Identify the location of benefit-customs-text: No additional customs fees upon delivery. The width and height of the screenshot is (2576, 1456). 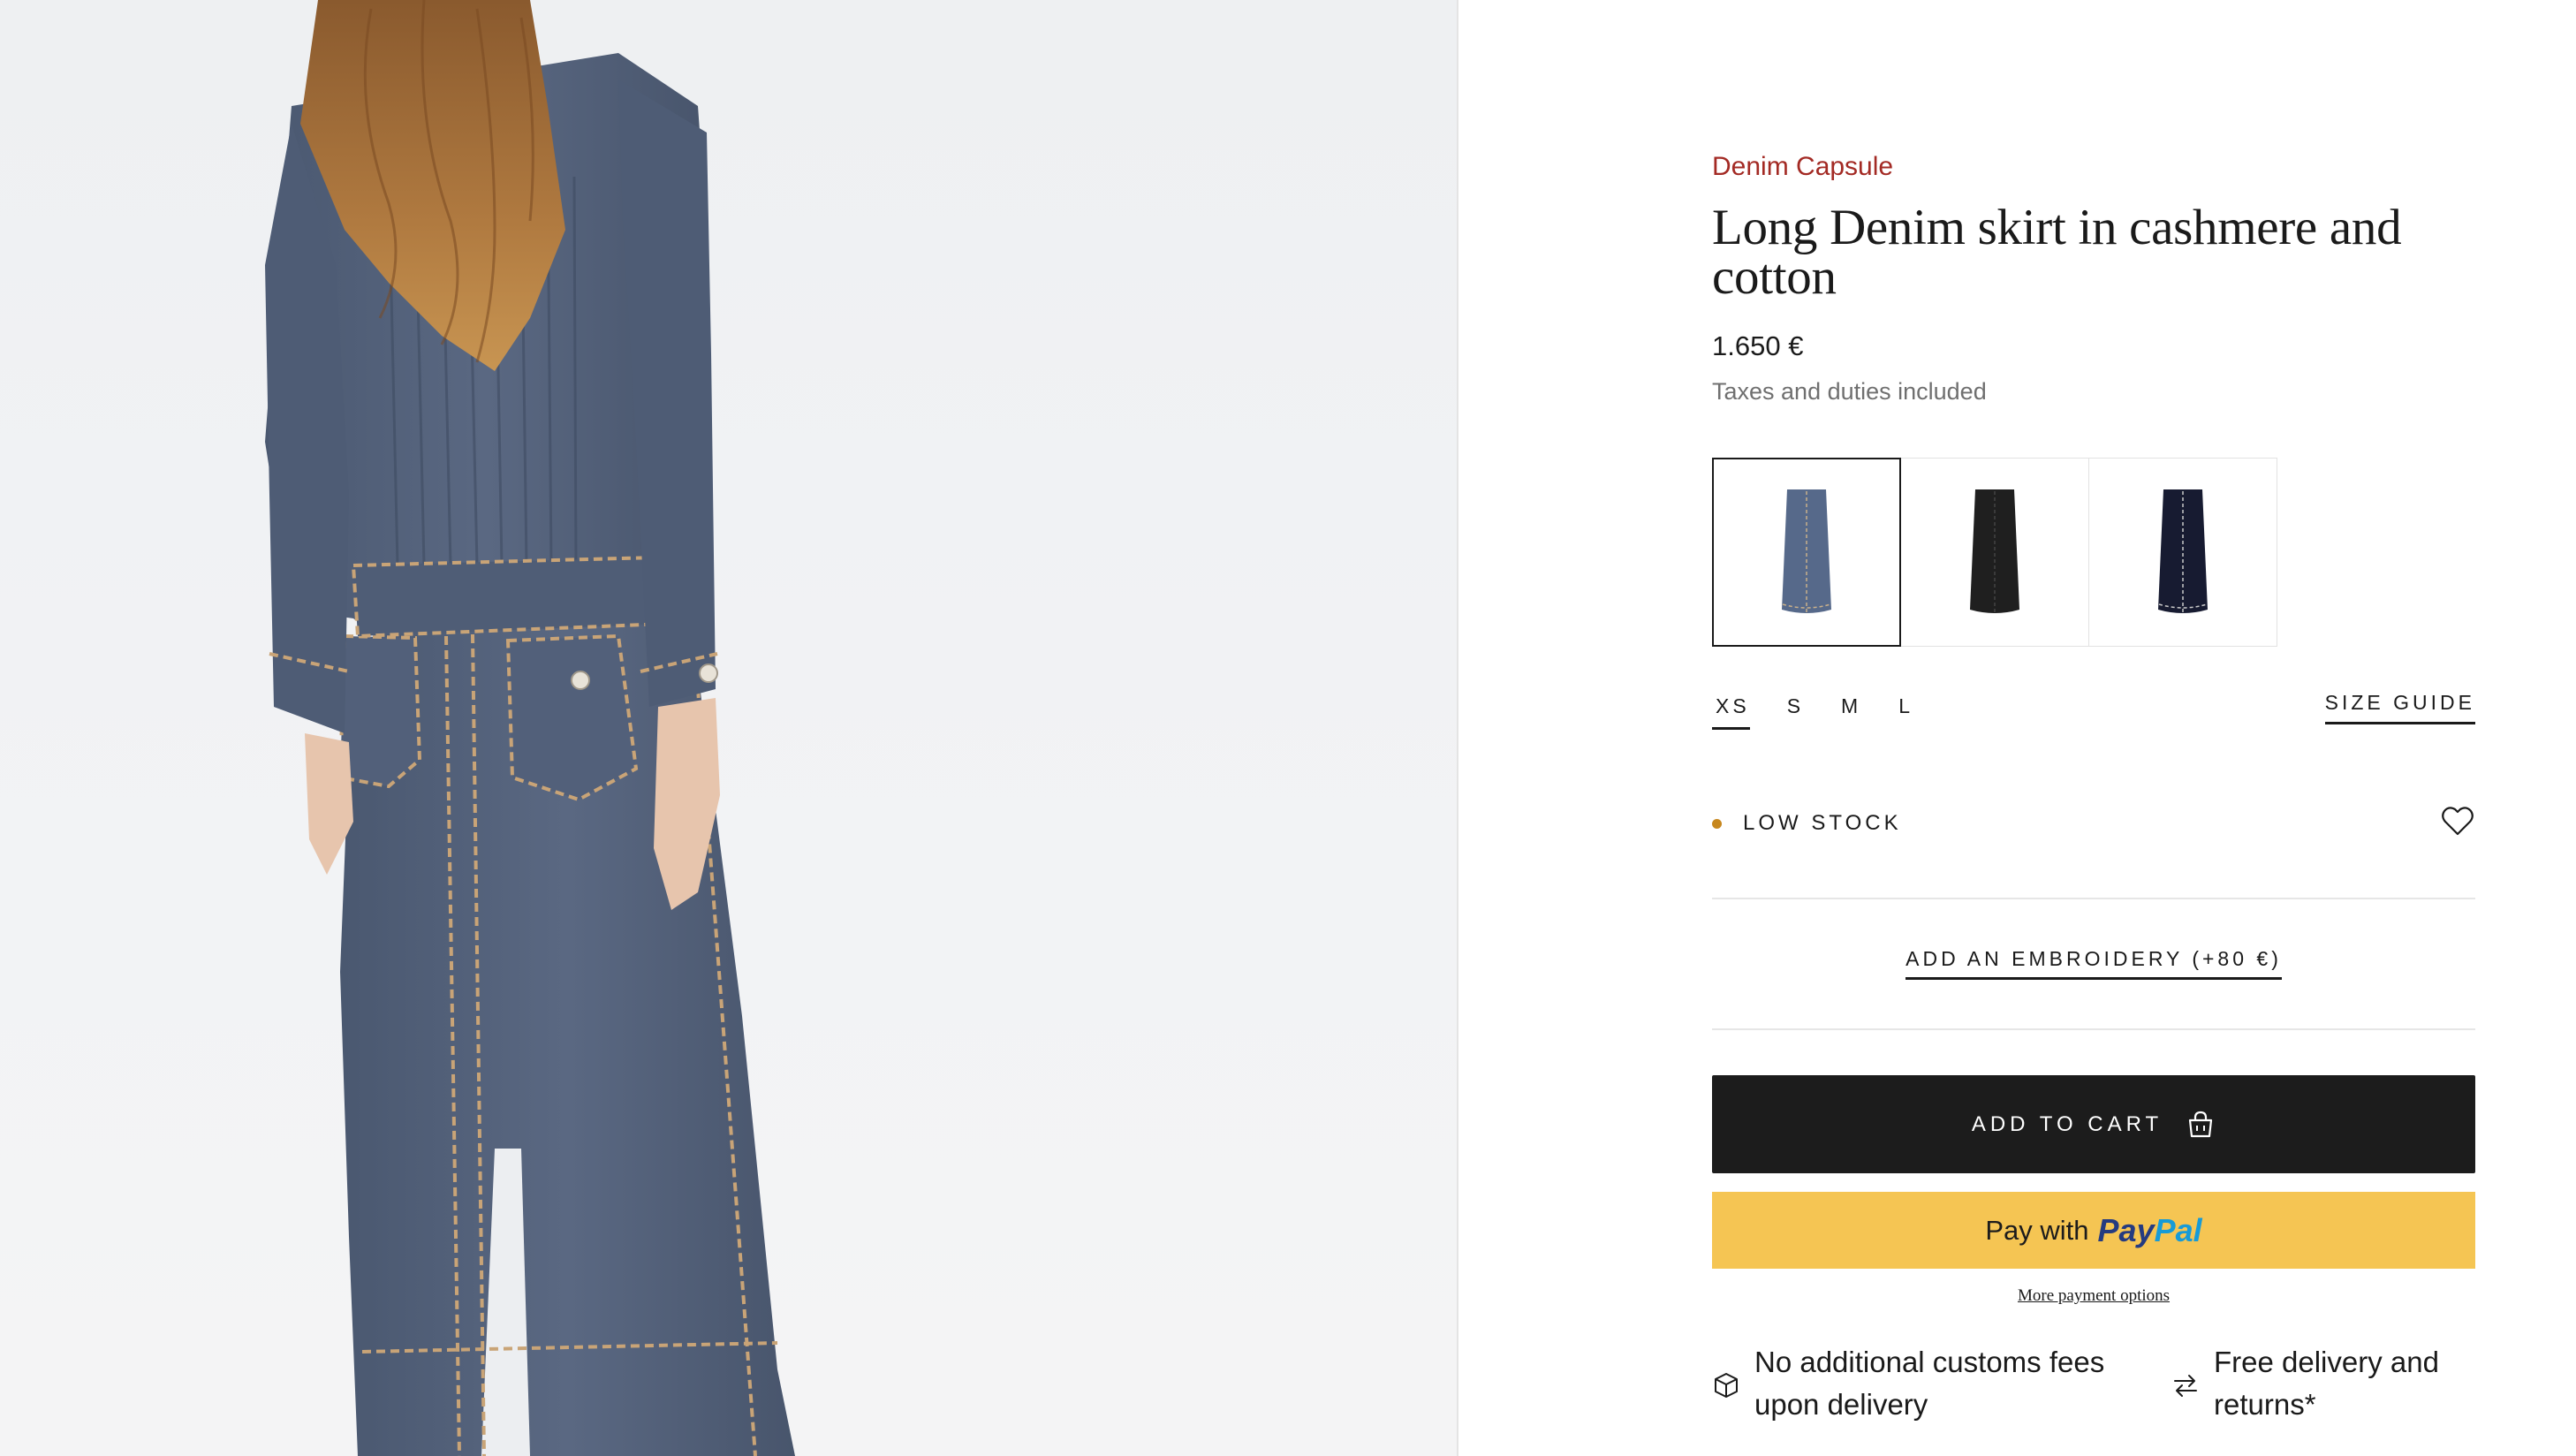
(1930, 1383).